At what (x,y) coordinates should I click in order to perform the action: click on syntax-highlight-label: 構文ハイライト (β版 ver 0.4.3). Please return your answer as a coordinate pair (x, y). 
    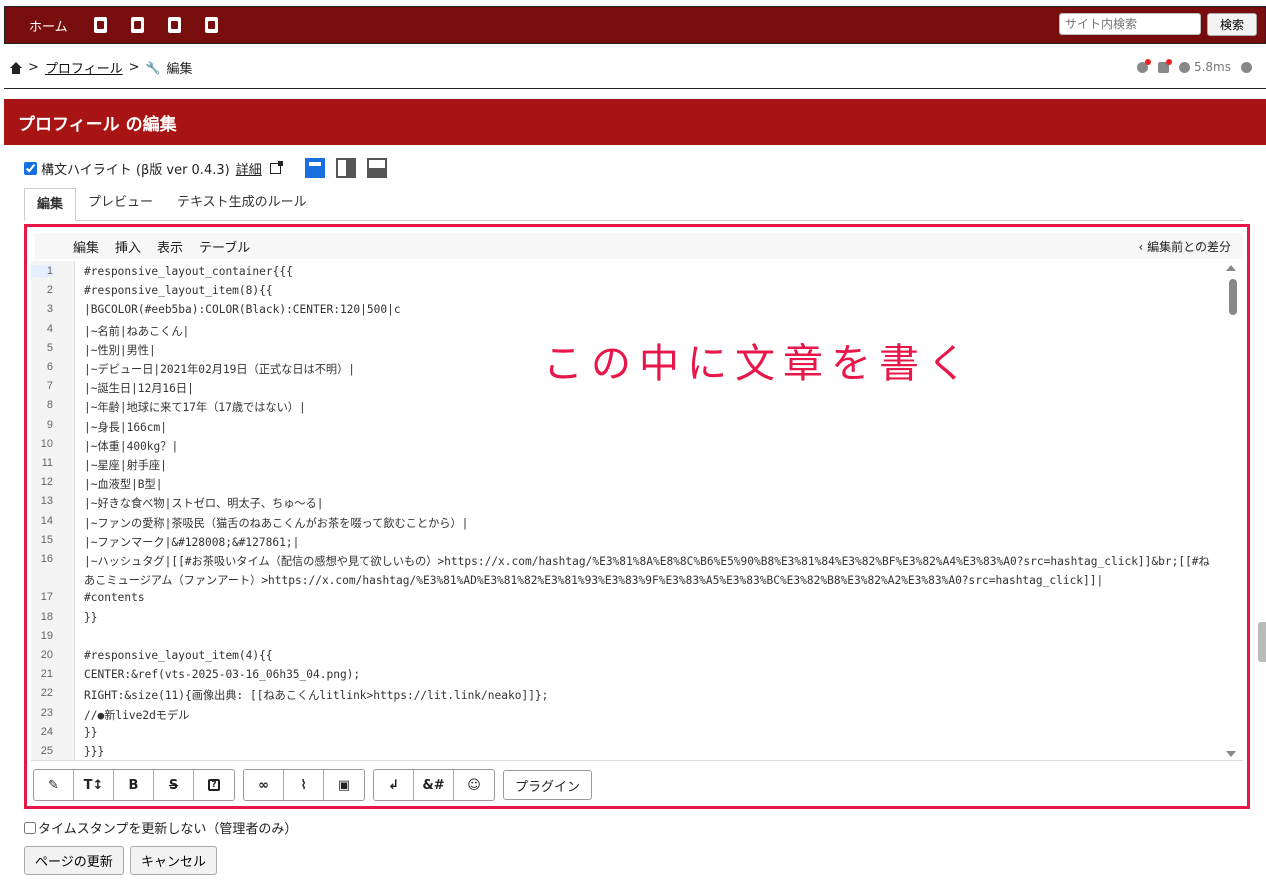
    Looking at the image, I should click on (135, 170).